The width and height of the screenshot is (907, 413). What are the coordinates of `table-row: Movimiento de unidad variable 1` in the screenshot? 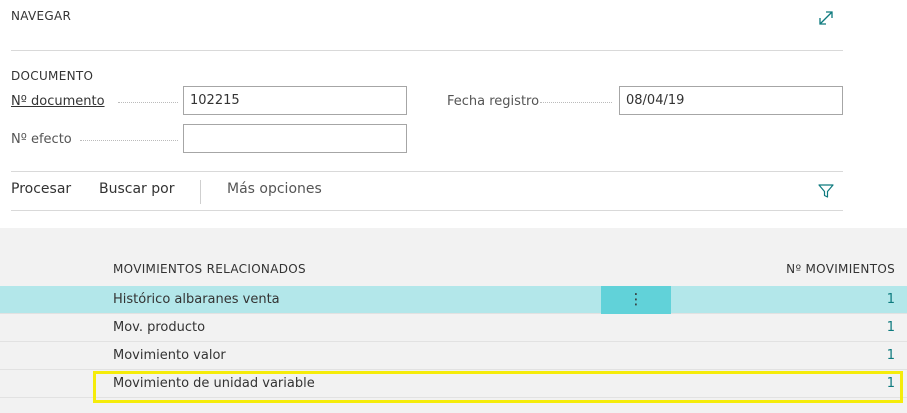 It's located at (453, 384).